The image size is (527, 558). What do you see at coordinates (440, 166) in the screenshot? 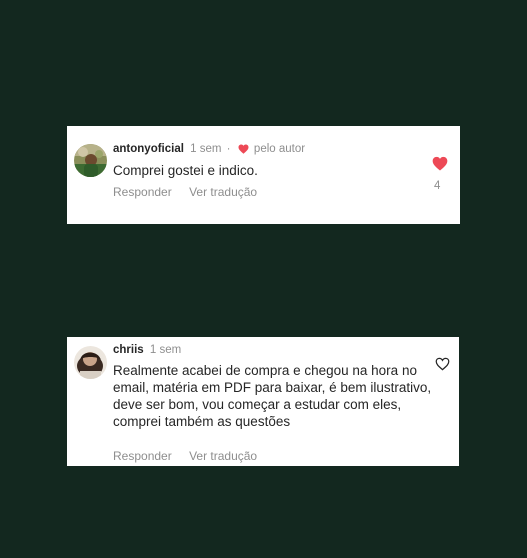
I see `heart-filled-icon` at bounding box center [440, 166].